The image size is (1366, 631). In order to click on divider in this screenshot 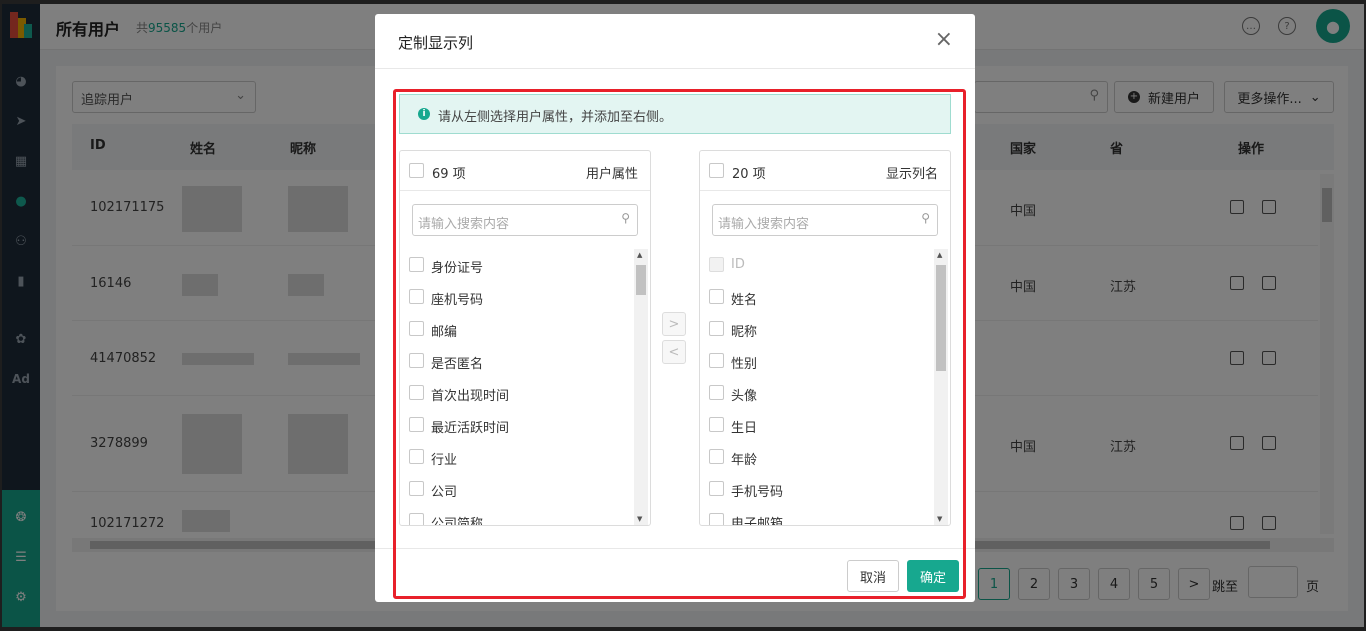, I will do `click(675, 68)`.